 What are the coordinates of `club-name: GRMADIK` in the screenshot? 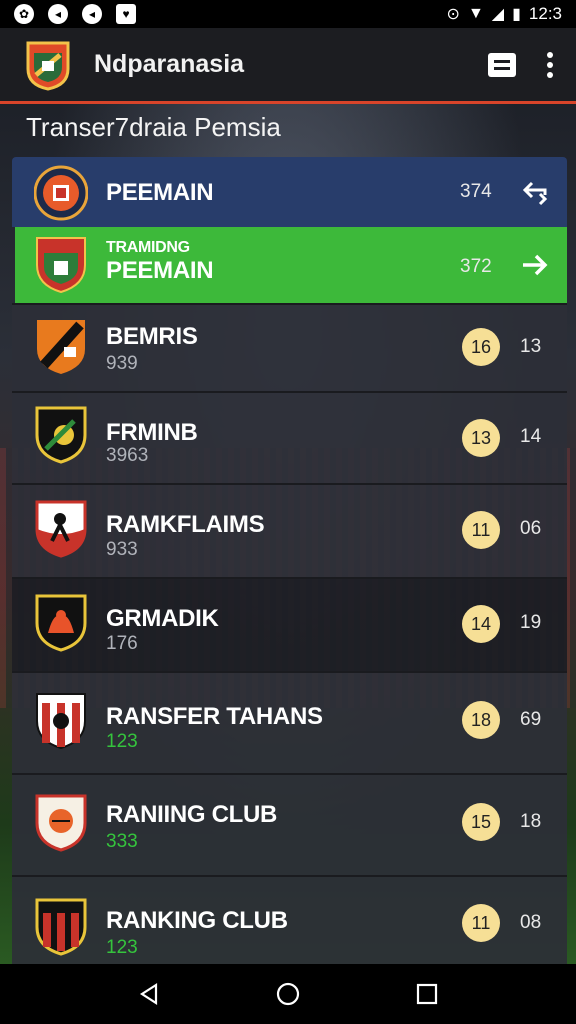 It's located at (162, 618).